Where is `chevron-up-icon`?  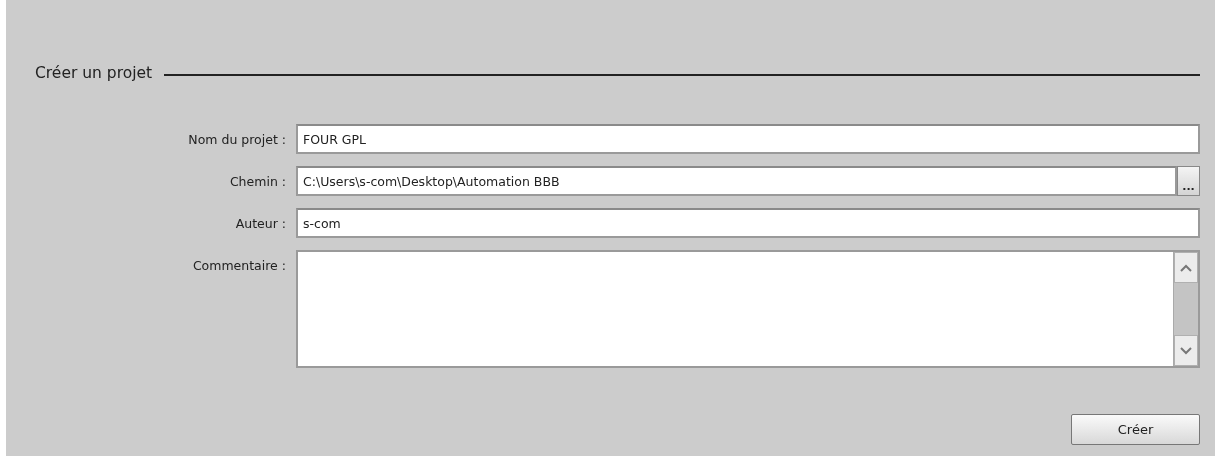 chevron-up-icon is located at coordinates (1186, 267).